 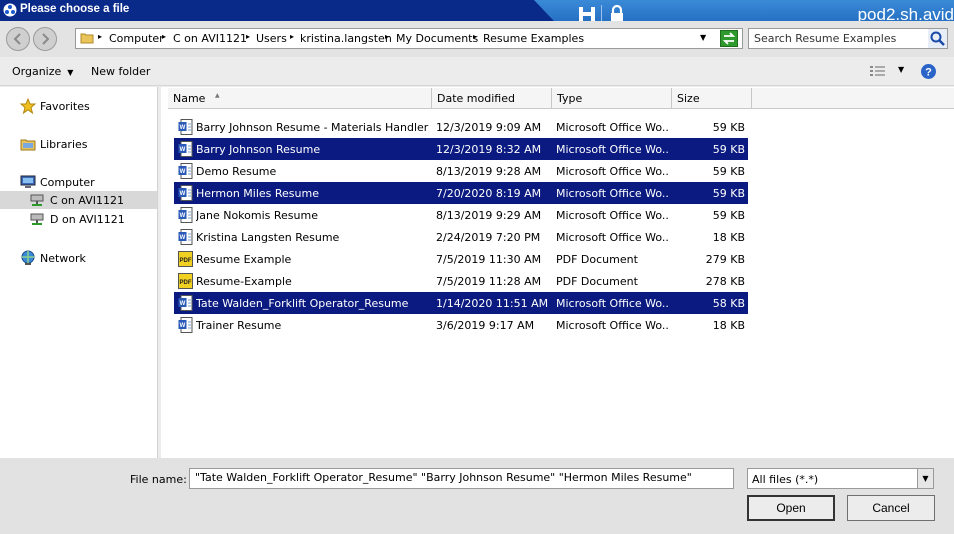 What do you see at coordinates (728, 303) in the screenshot?
I see `file-size-cell: 58 KB` at bounding box center [728, 303].